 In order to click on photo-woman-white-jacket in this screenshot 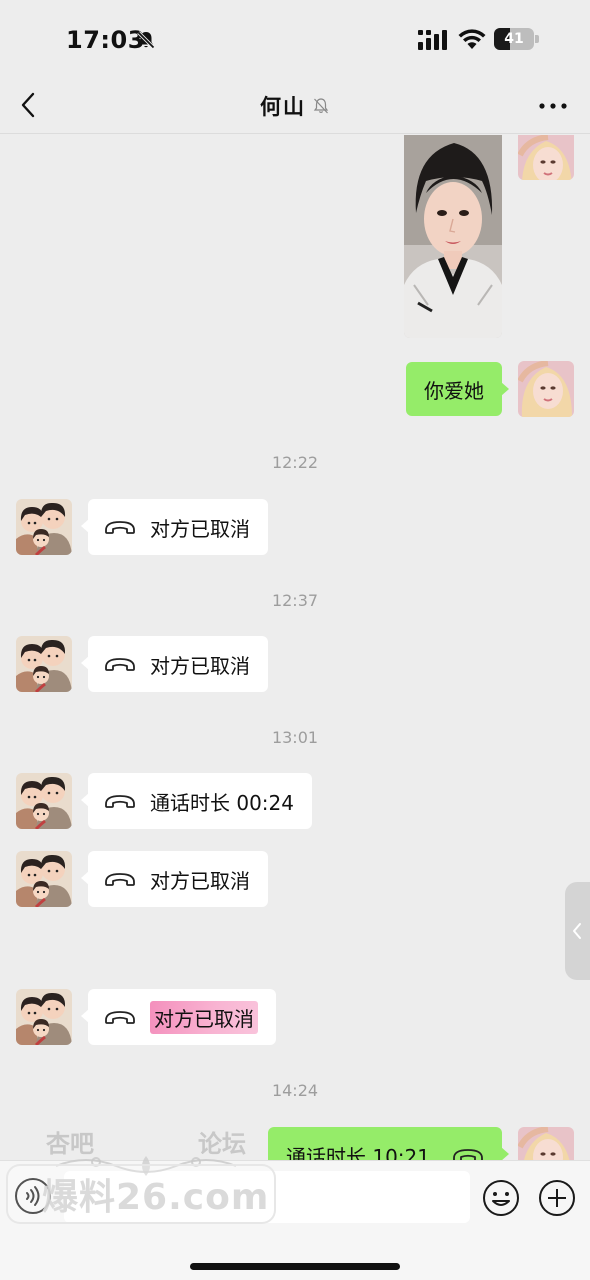, I will do `click(453, 236)`.